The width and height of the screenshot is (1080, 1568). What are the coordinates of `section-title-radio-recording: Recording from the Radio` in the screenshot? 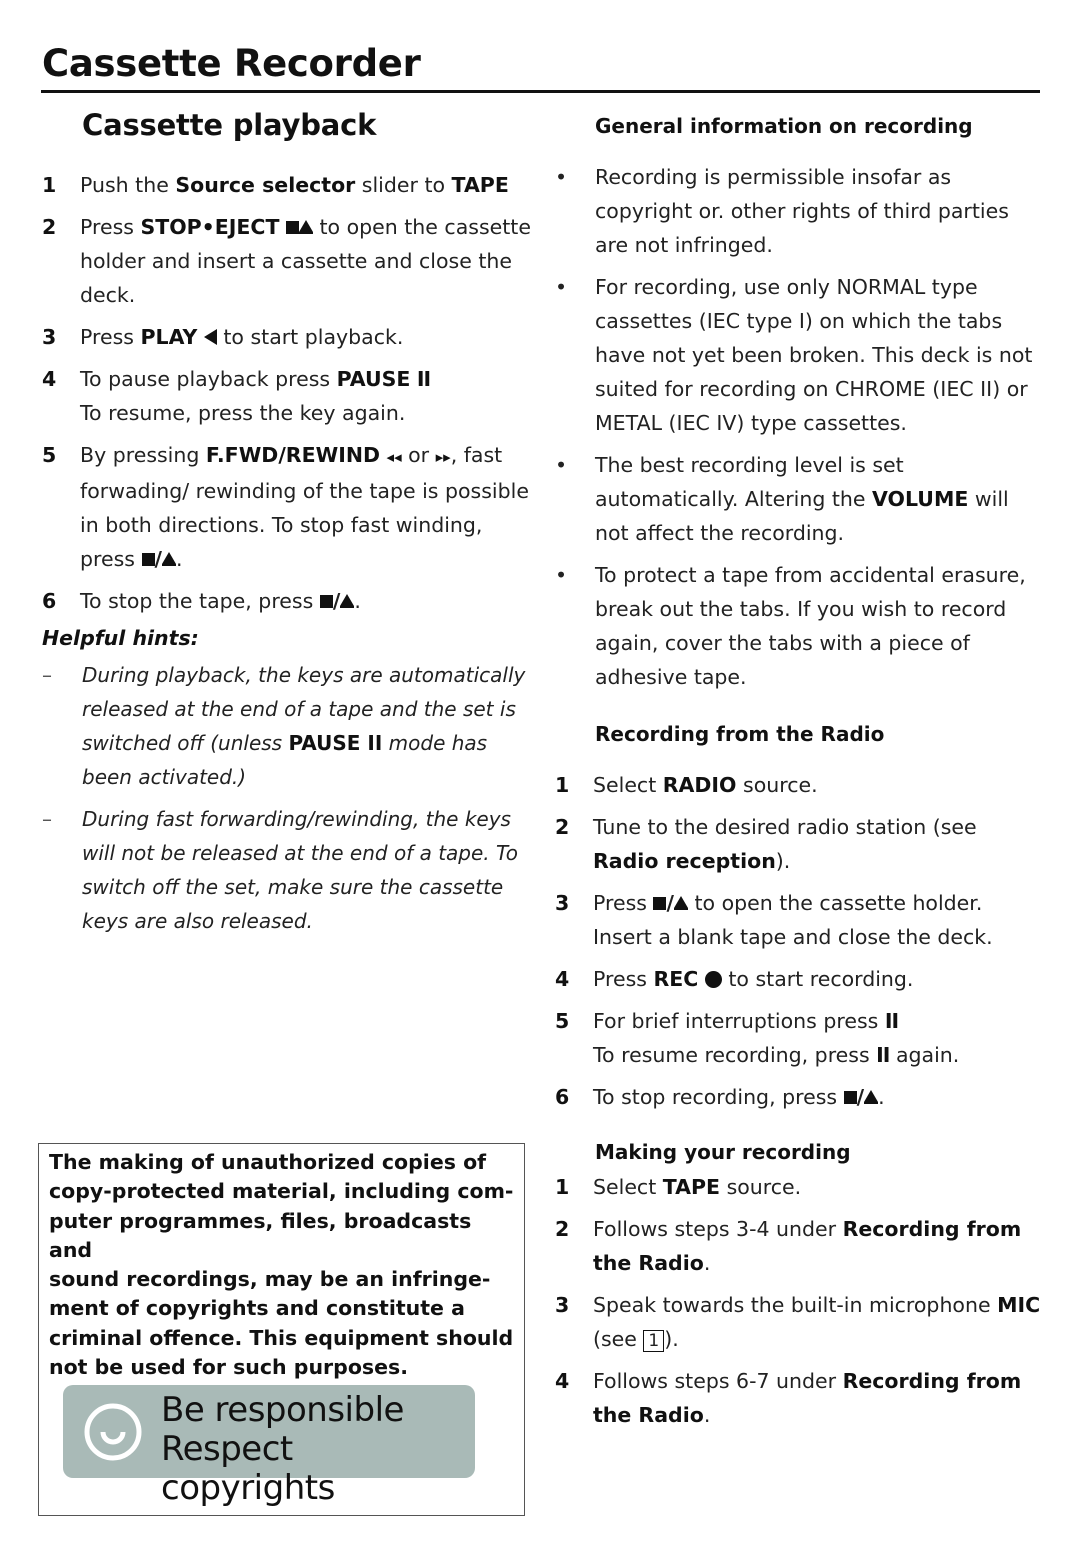 It's located at (740, 734).